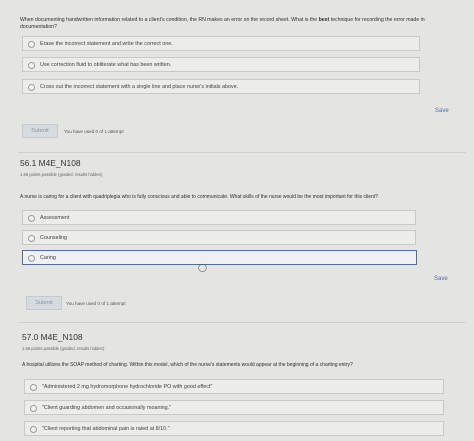 This screenshot has width=474, height=441. What do you see at coordinates (219, 217) in the screenshot?
I see `answer-option: Assessment` at bounding box center [219, 217].